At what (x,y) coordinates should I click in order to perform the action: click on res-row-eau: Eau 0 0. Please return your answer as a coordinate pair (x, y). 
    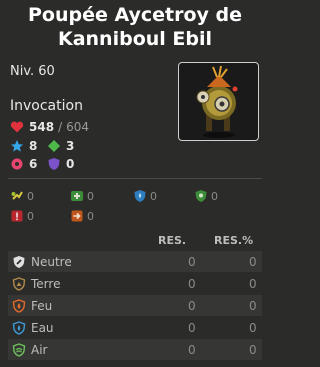
    Looking at the image, I should click on (135, 327).